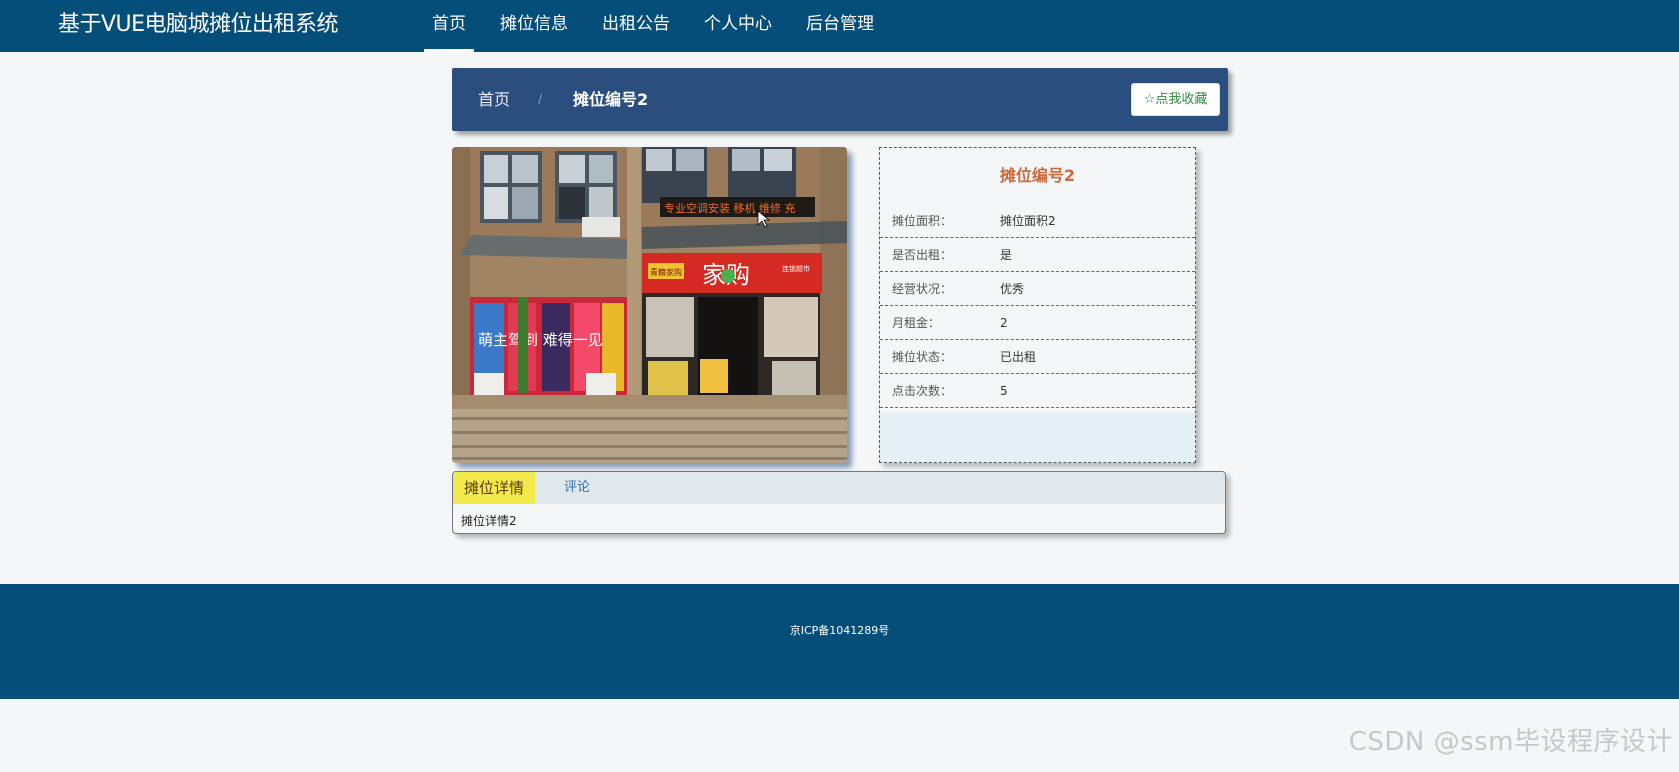 This screenshot has height=772, width=1679. Describe the element at coordinates (1004, 391) in the screenshot. I see `info-value: 5` at that location.